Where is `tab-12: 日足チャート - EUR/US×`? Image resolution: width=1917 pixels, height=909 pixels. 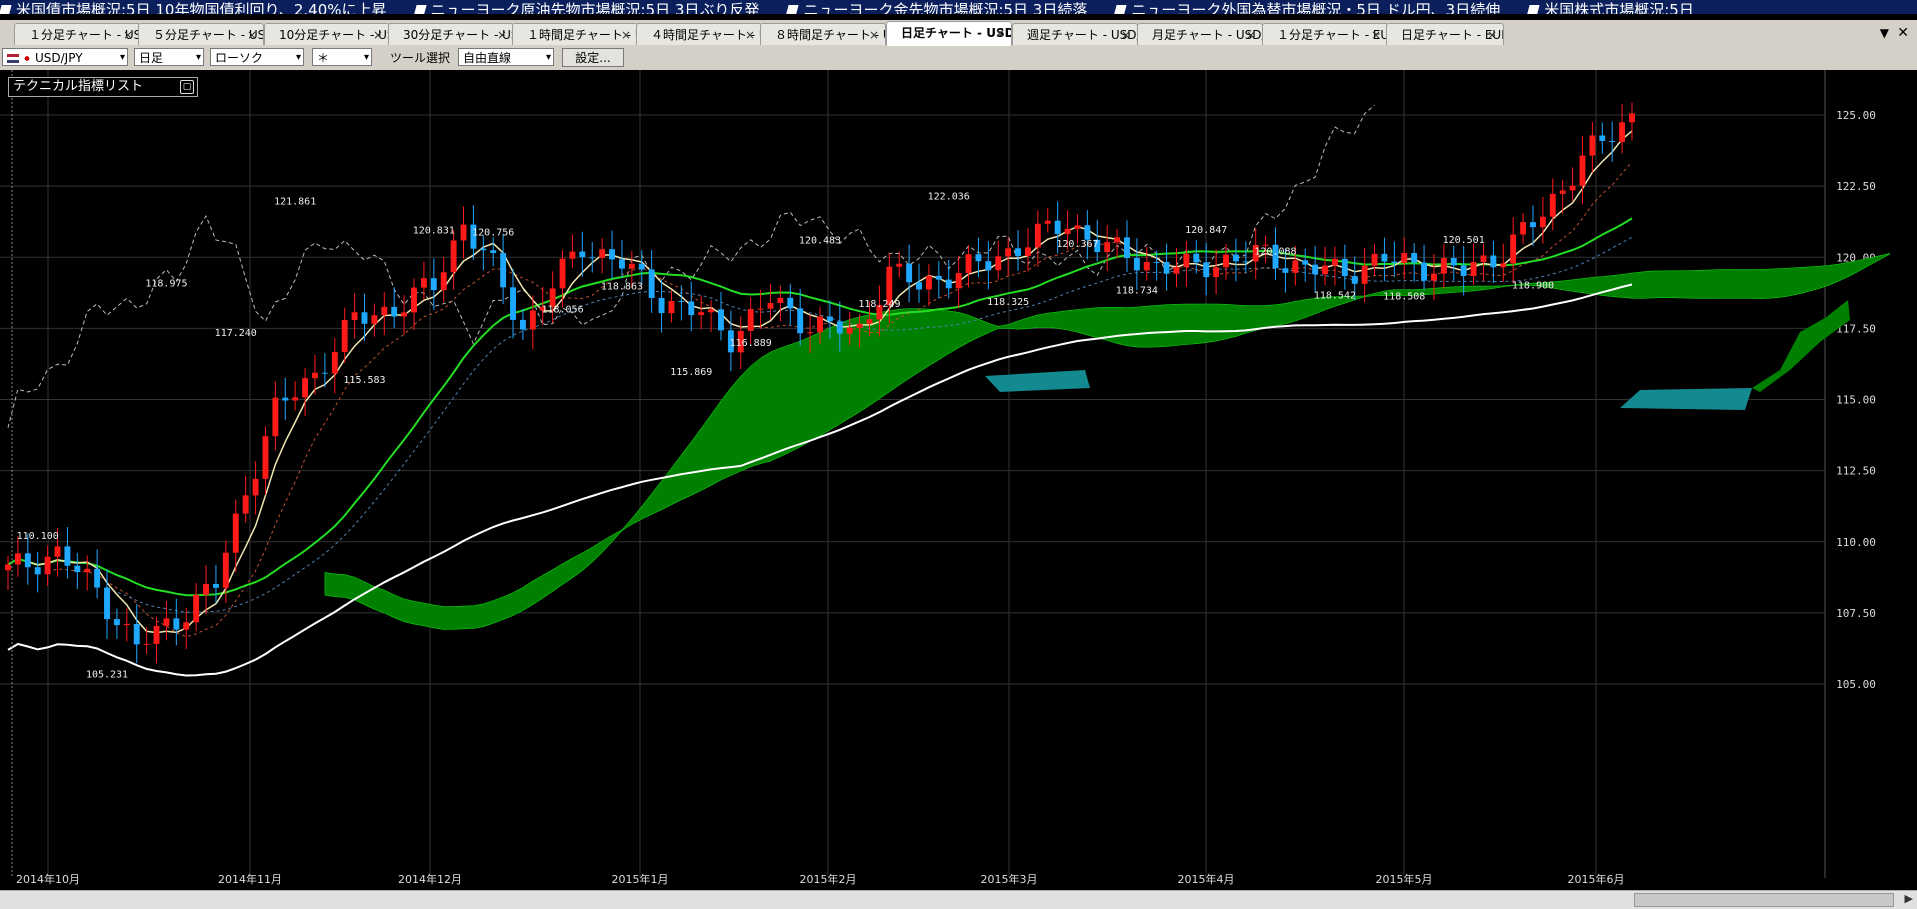
tab-12: 日足チャート - EUR/US× is located at coordinates (1445, 34).